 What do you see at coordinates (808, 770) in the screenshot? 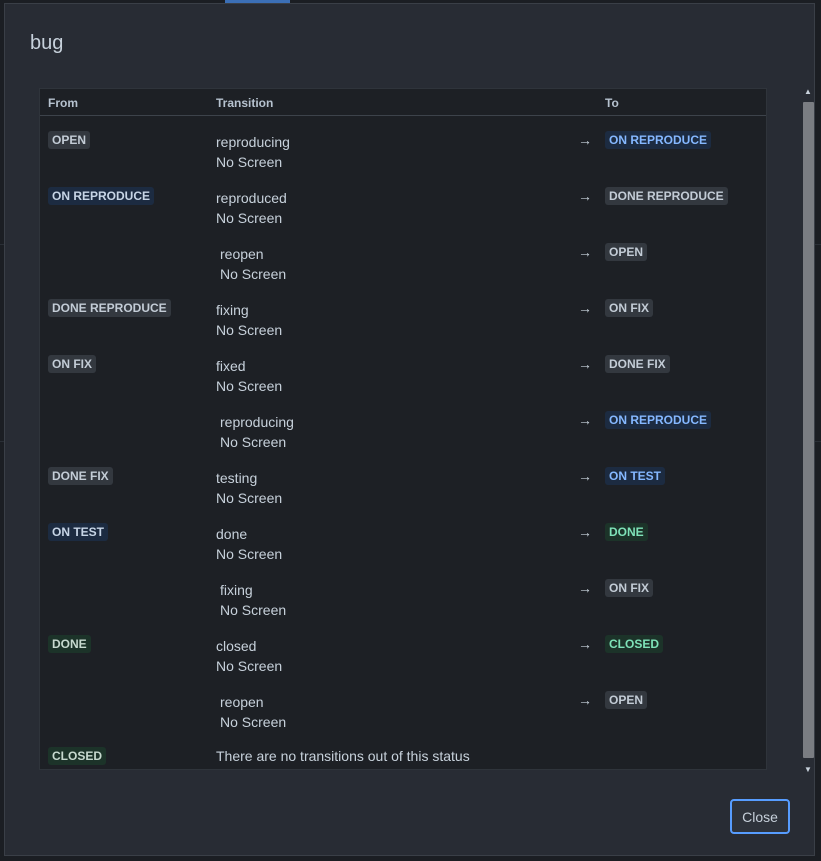
I see `scroll-down-icon: ▼` at bounding box center [808, 770].